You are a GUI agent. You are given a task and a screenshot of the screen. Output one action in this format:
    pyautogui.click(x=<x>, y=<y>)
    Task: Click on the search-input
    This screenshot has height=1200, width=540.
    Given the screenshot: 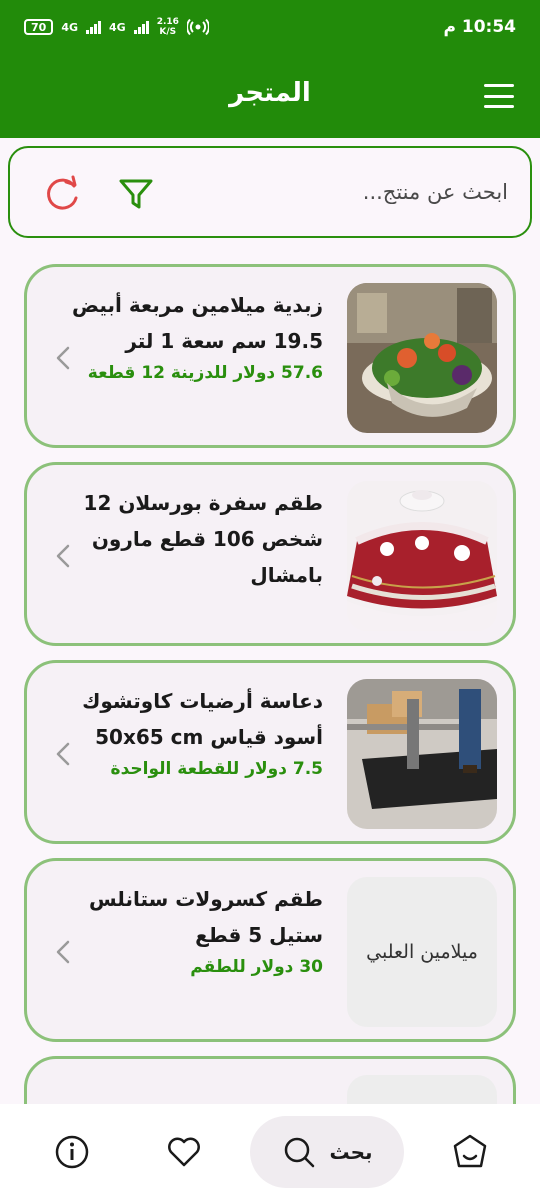 What is the action you would take?
    pyautogui.click(x=348, y=192)
    